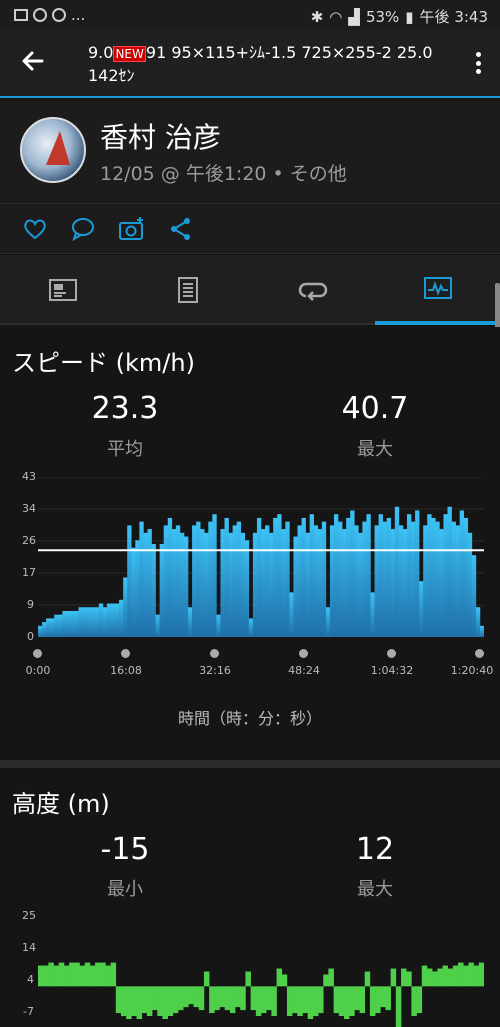 The width and height of the screenshot is (500, 1027). Describe the element at coordinates (375, 849) in the screenshot. I see `elevation-max-value: 12` at that location.